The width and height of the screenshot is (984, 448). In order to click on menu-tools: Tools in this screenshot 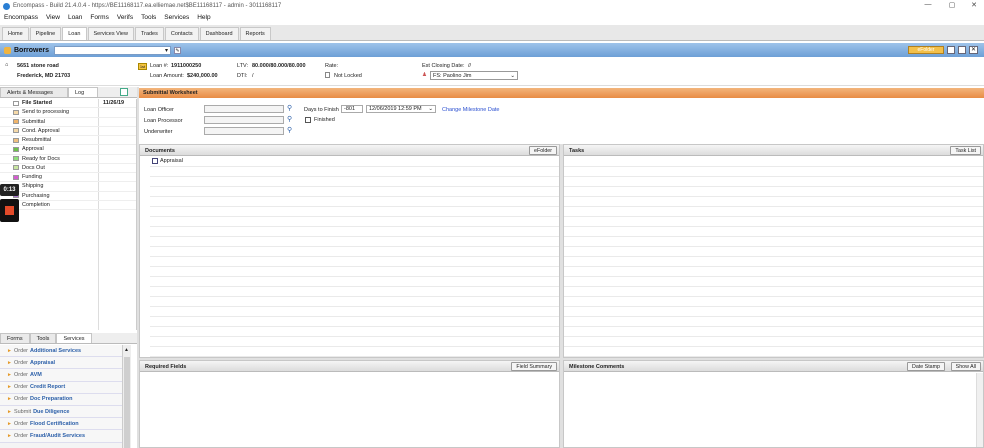, I will do `click(148, 17)`.